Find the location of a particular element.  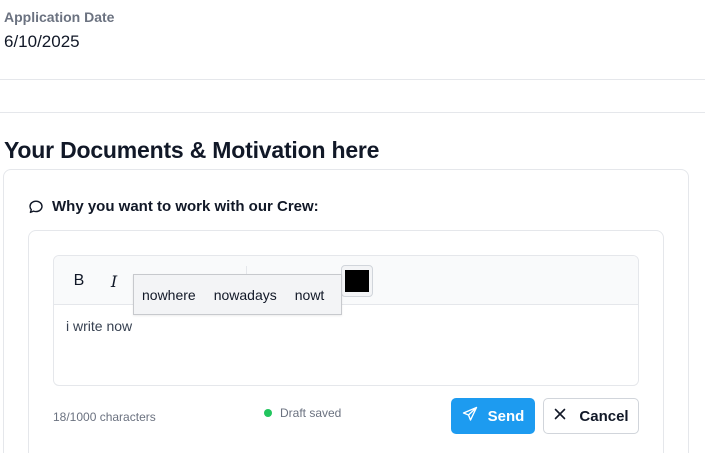

section-title: Your Documents & Motivation here is located at coordinates (192, 150).